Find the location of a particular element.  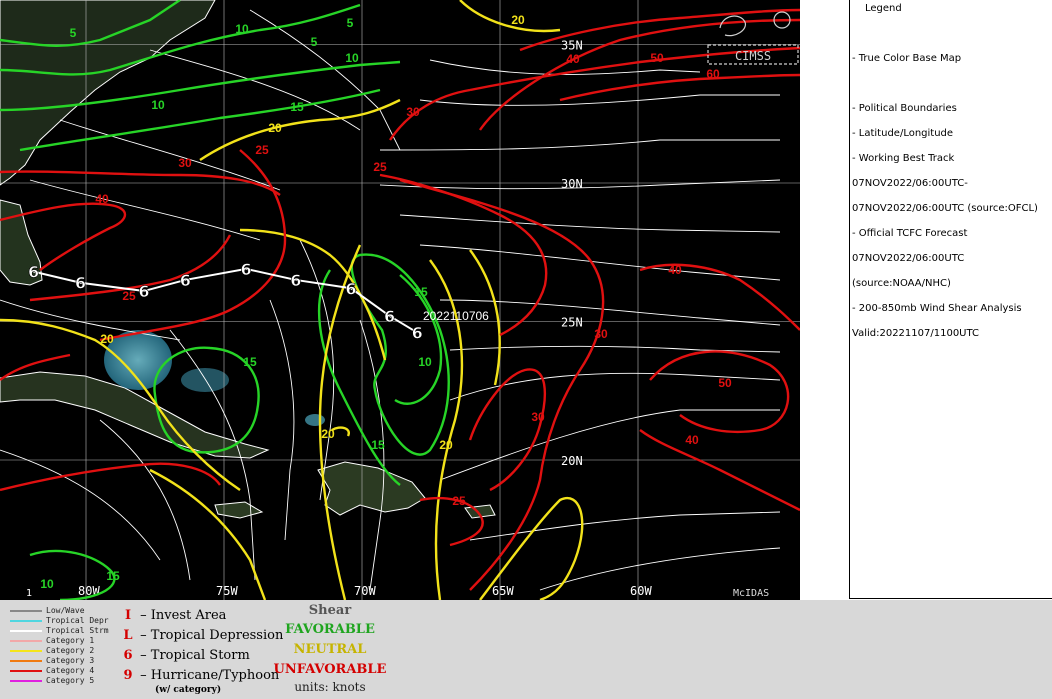

track-label: Category 2 is located at coordinates (70, 650).